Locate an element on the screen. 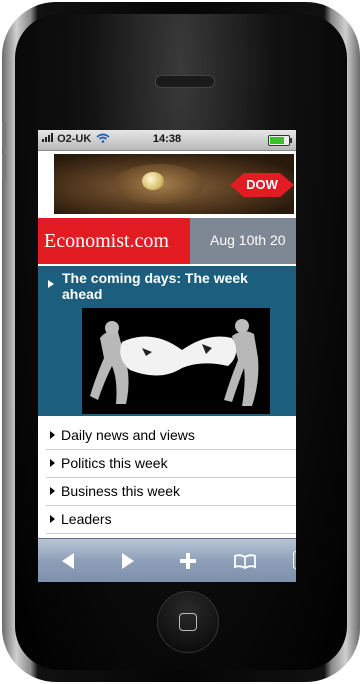  forward-button is located at coordinates (127, 561).